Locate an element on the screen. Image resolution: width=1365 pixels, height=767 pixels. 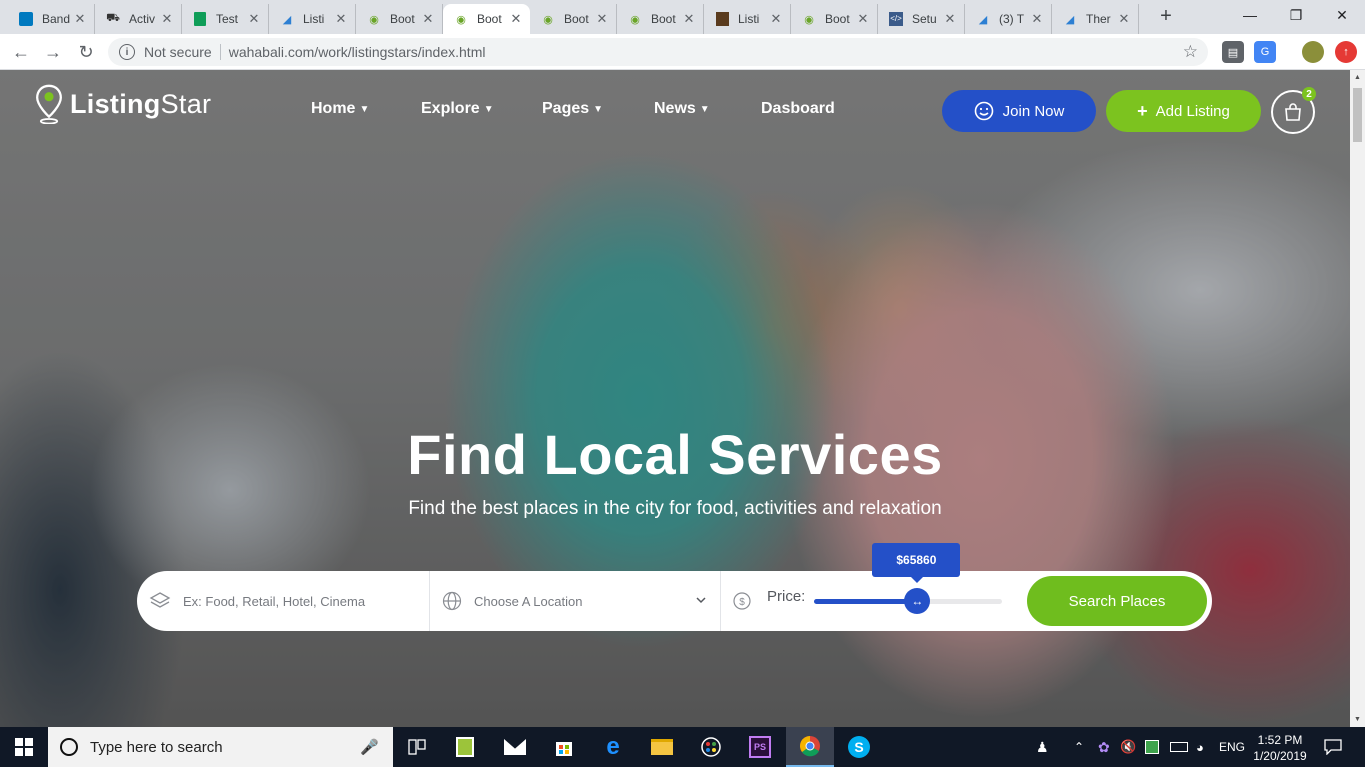
join-now-label: Join Now is located at coordinates (1033, 111).